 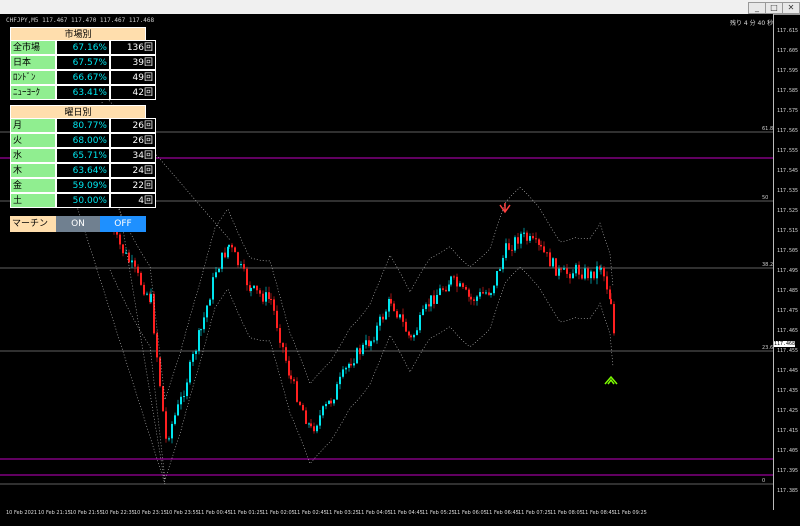 What do you see at coordinates (78, 112) in the screenshot?
I see `day-header: 曜日別` at bounding box center [78, 112].